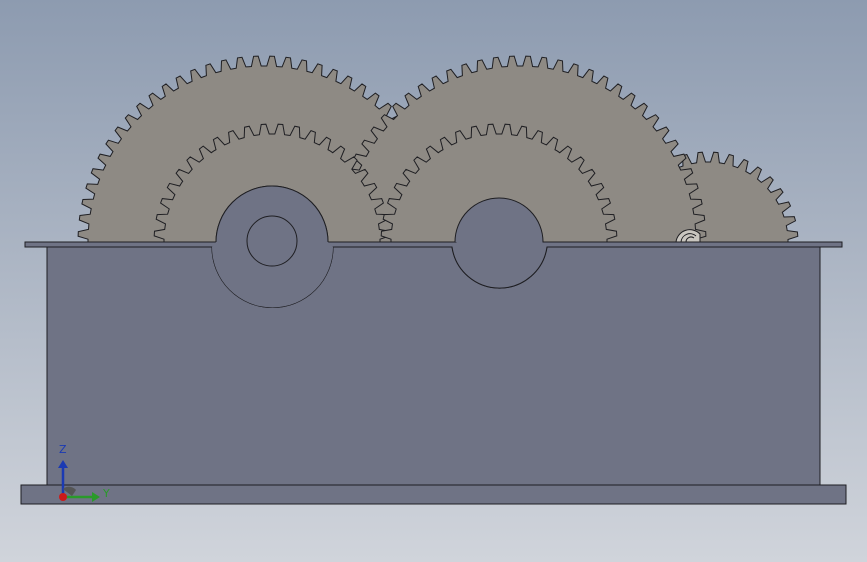 The height and width of the screenshot is (562, 867). I want to click on x-axis-origin, so click(63, 497).